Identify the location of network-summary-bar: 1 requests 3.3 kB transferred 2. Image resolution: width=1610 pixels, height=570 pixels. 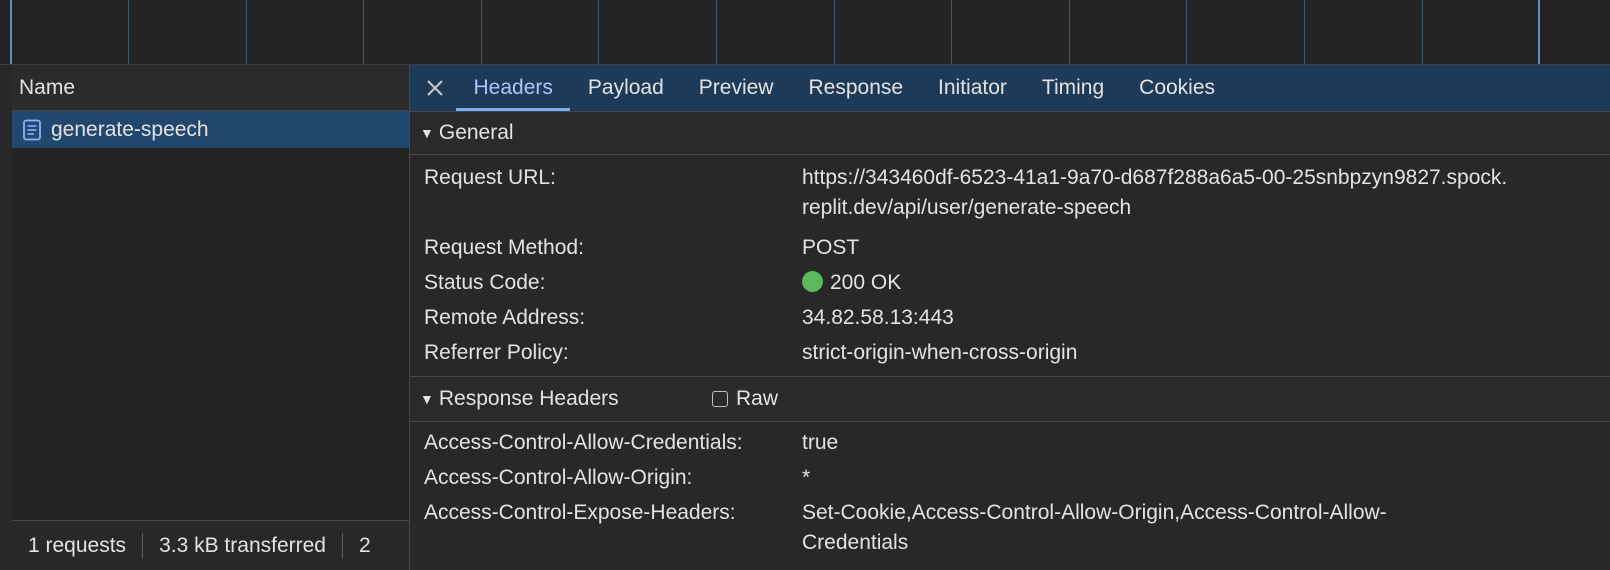
(210, 545).